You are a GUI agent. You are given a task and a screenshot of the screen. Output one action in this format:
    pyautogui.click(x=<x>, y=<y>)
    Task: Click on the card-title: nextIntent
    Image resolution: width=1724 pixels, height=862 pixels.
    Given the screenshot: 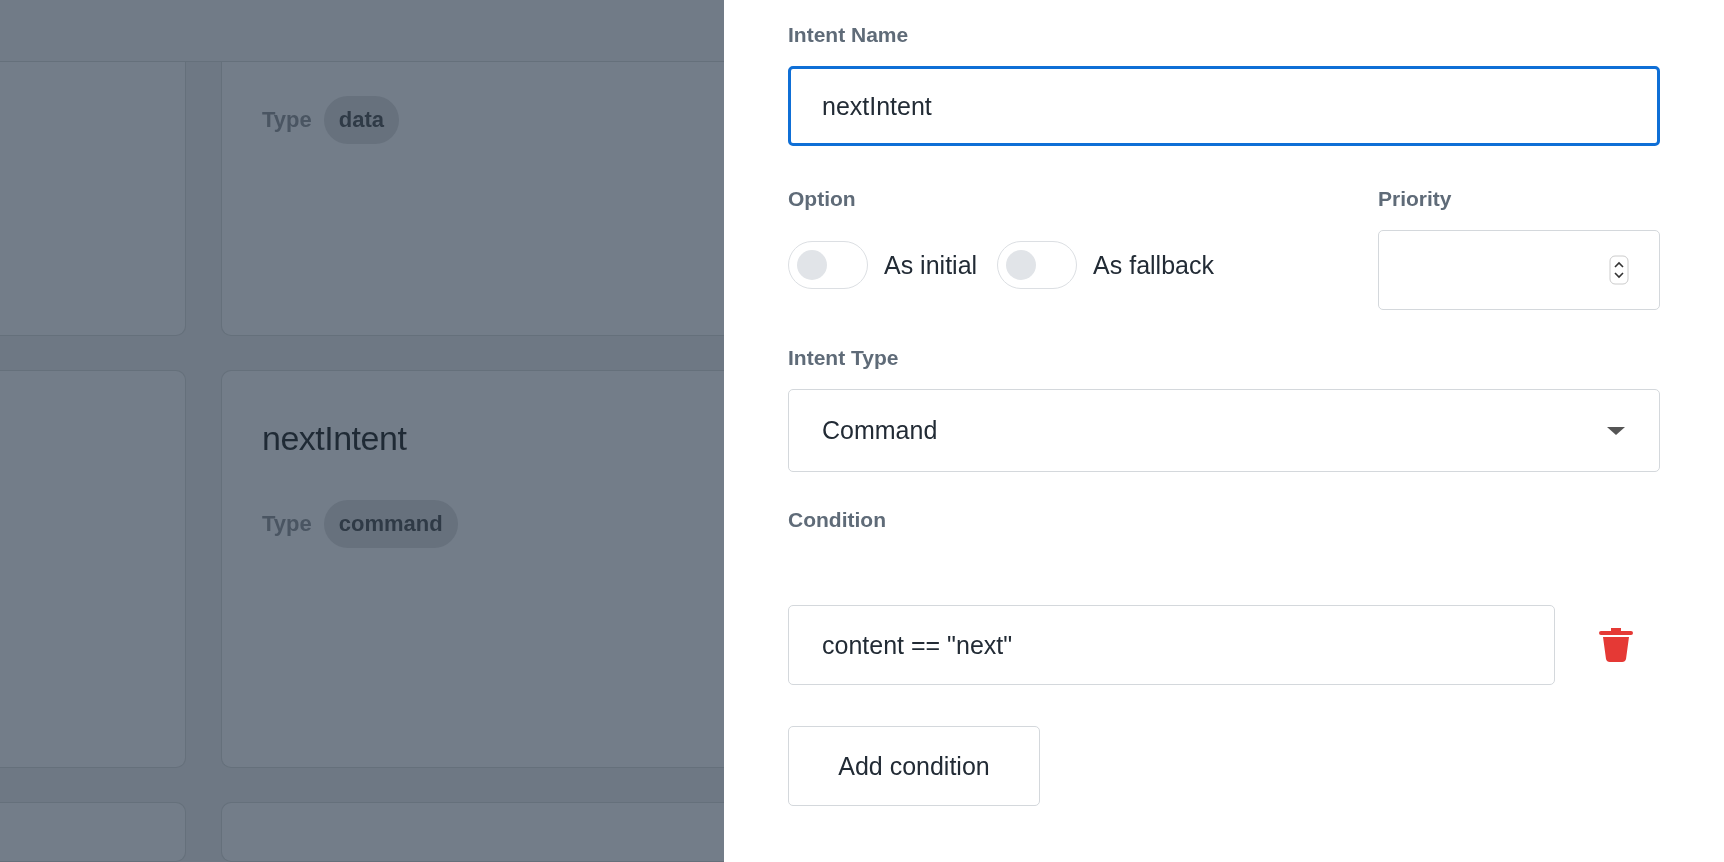 What is the action you would take?
    pyautogui.click(x=335, y=438)
    